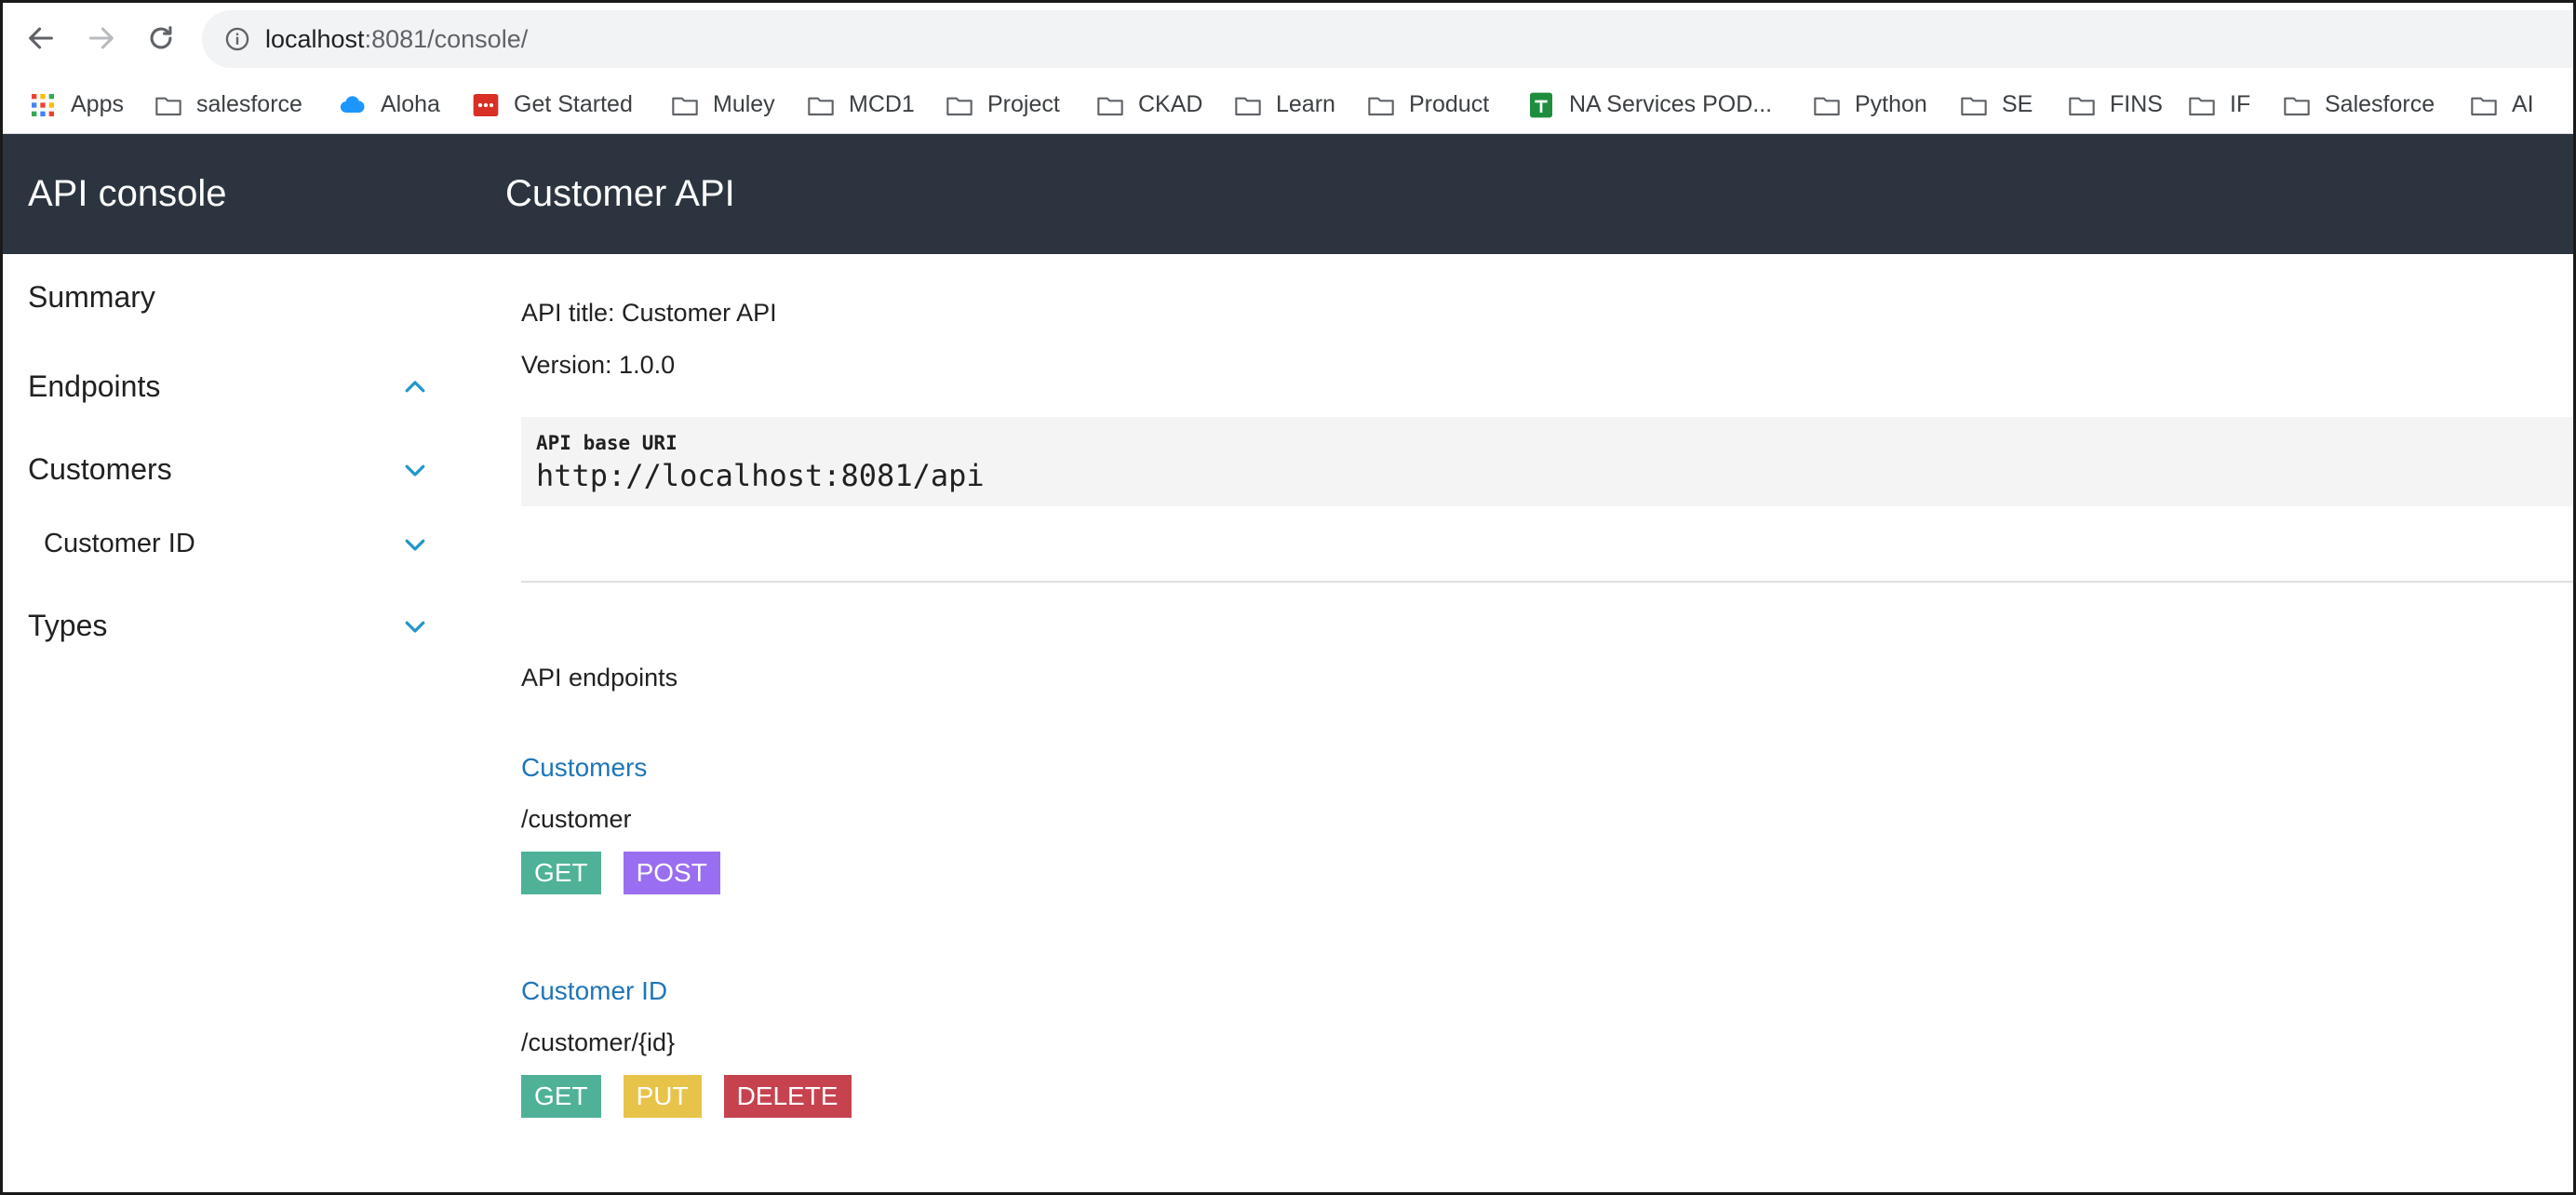  I want to click on bookmark-label: CKAD, so click(1170, 104).